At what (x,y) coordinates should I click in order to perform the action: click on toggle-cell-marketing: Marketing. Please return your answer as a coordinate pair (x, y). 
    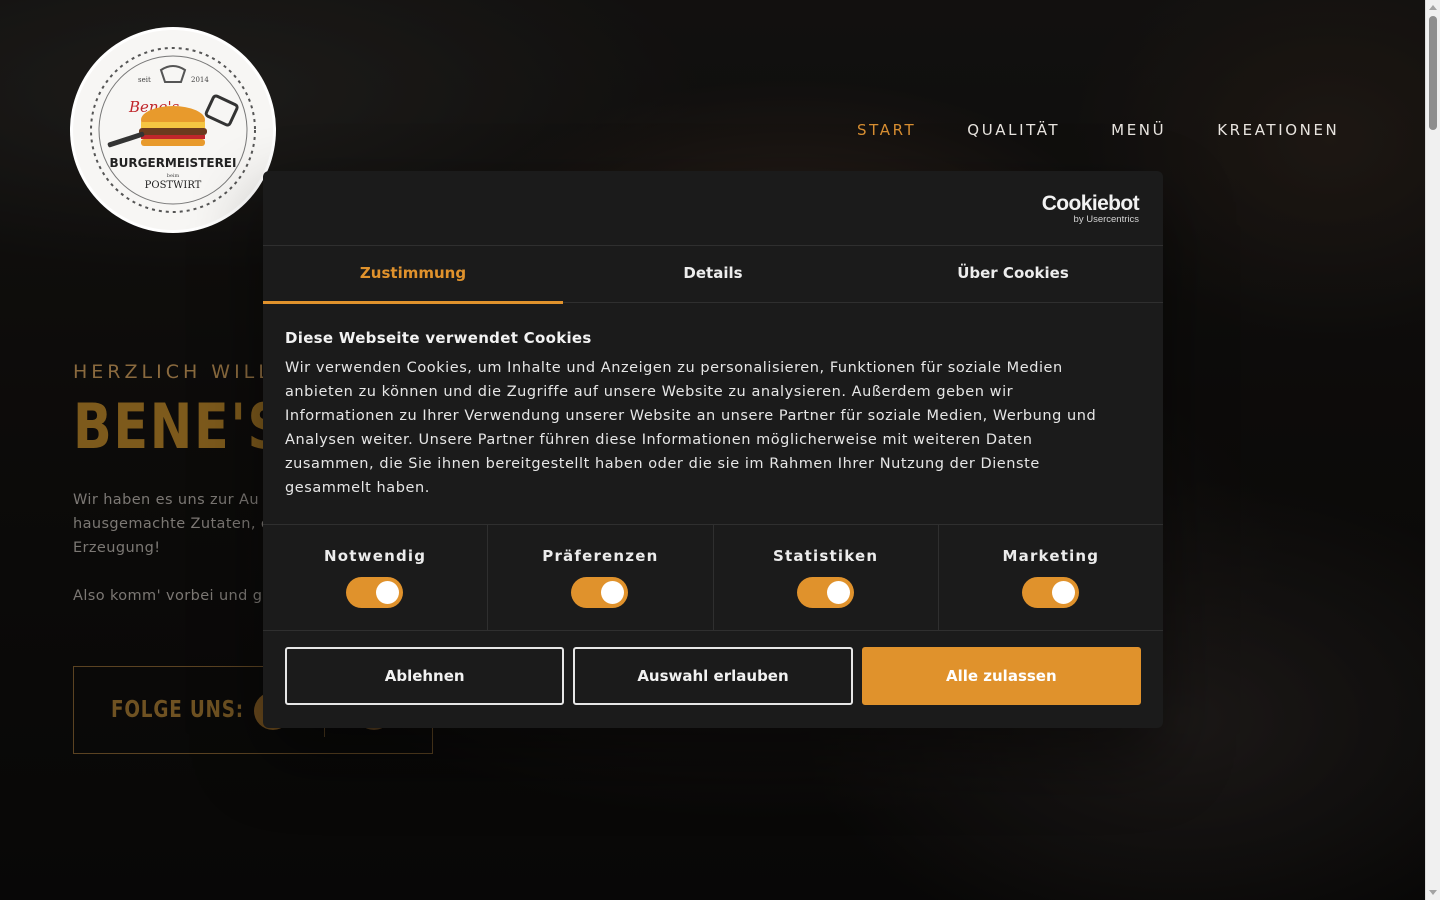
    Looking at the image, I should click on (1051, 577).